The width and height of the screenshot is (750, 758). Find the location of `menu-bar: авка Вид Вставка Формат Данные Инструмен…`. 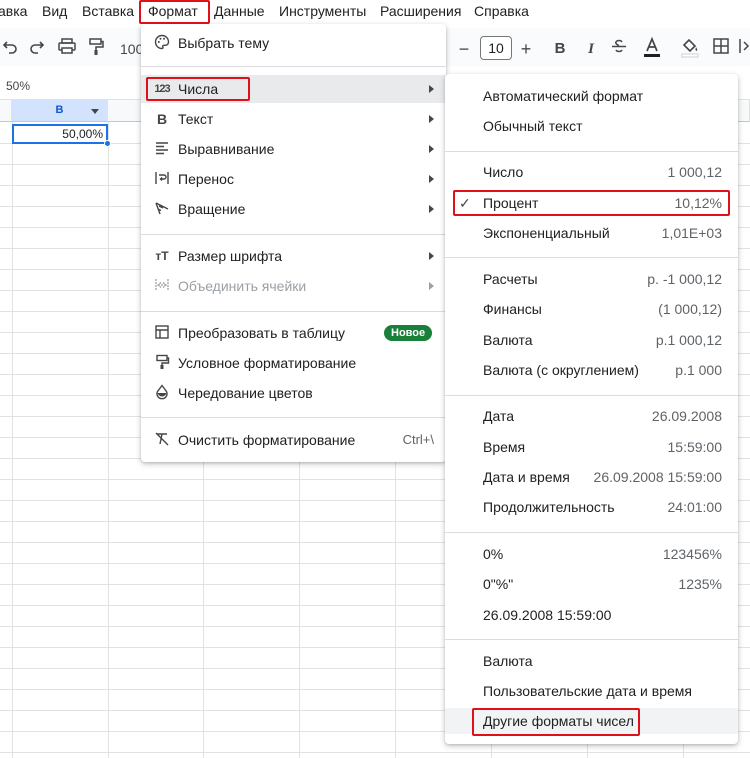

menu-bar: авка Вид Вставка Формат Данные Инструмен… is located at coordinates (375, 11).